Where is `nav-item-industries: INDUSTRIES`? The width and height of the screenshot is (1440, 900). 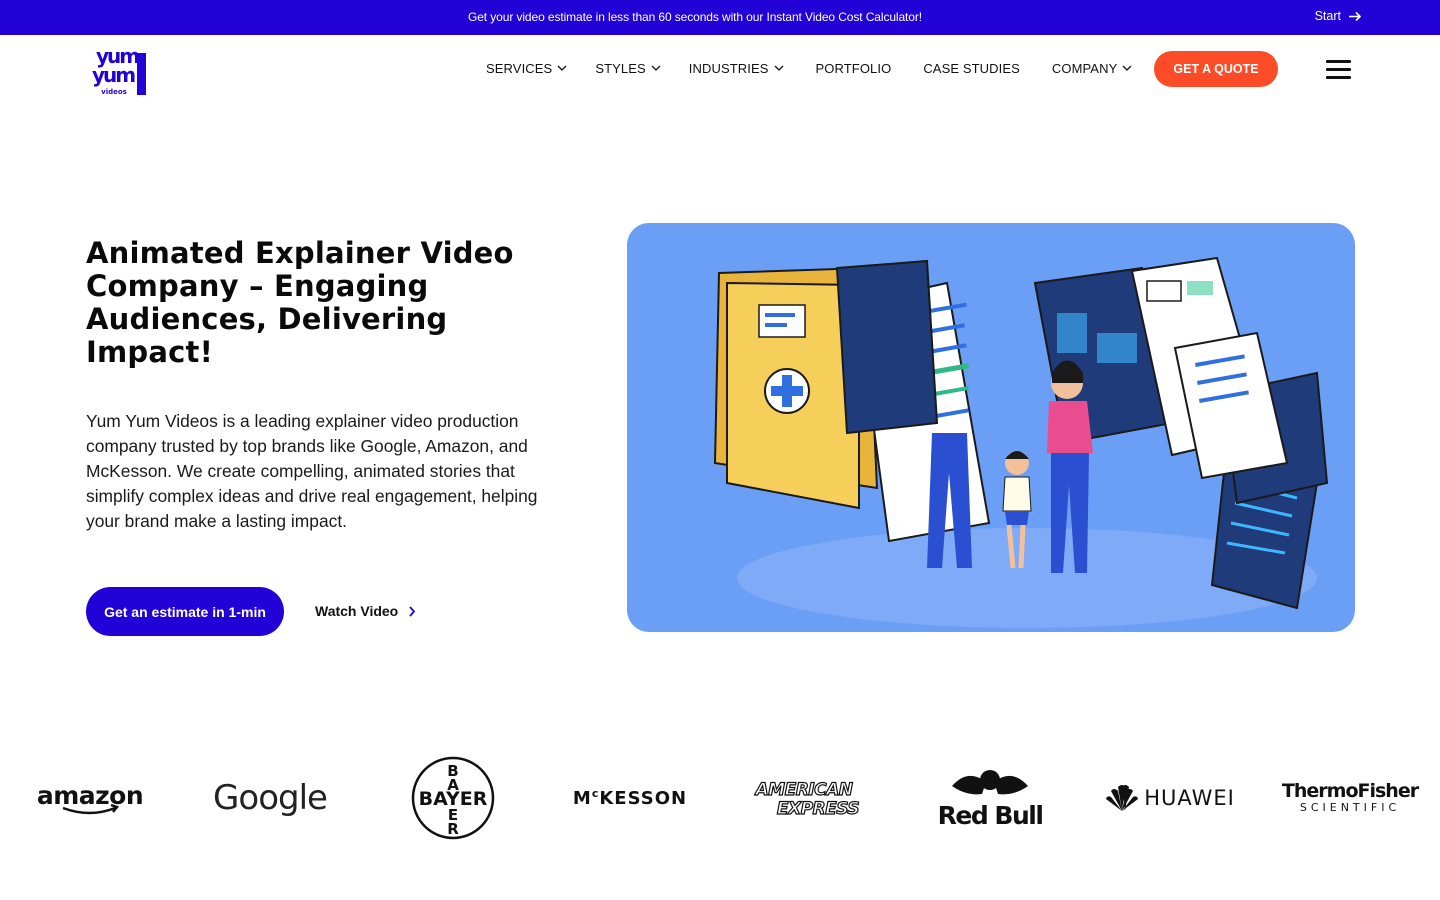 nav-item-industries: INDUSTRIES is located at coordinates (736, 68).